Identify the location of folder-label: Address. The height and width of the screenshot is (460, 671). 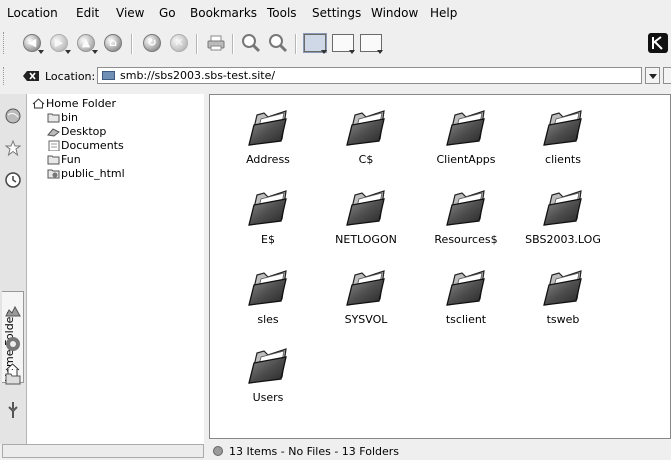
(268, 159).